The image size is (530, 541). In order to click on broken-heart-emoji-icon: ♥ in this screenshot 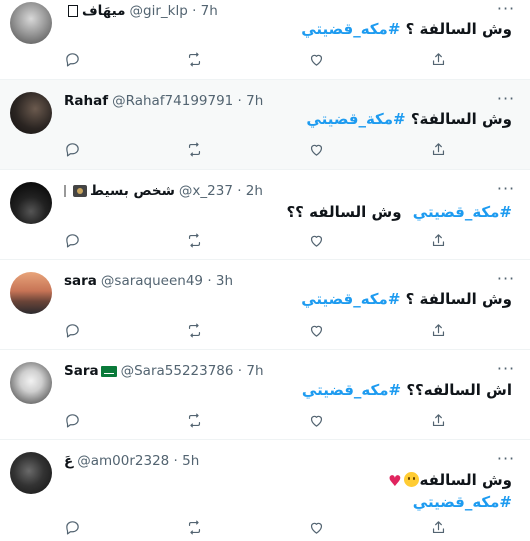, I will do `click(395, 481)`.